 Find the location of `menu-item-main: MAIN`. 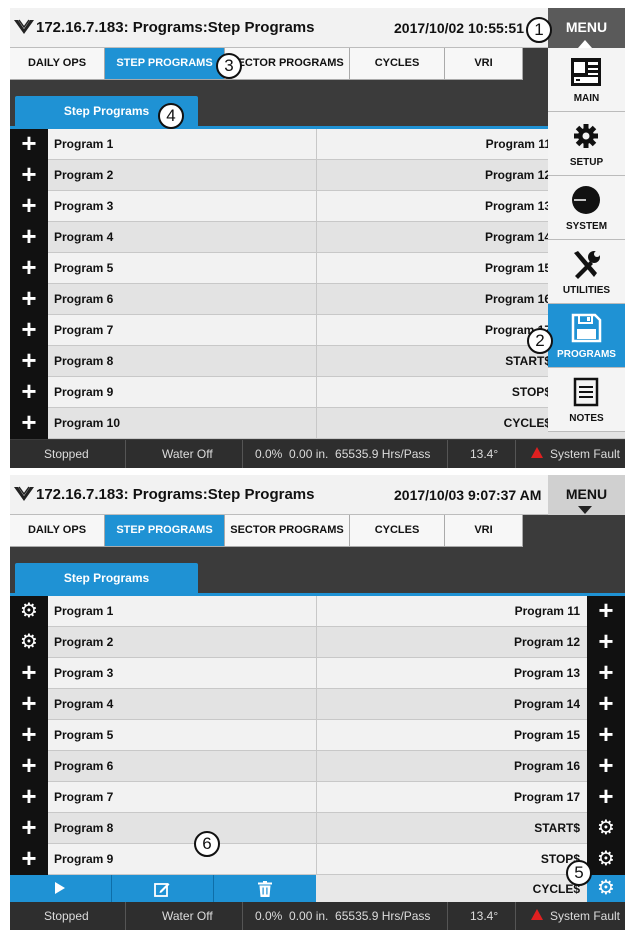

menu-item-main: MAIN is located at coordinates (586, 80).